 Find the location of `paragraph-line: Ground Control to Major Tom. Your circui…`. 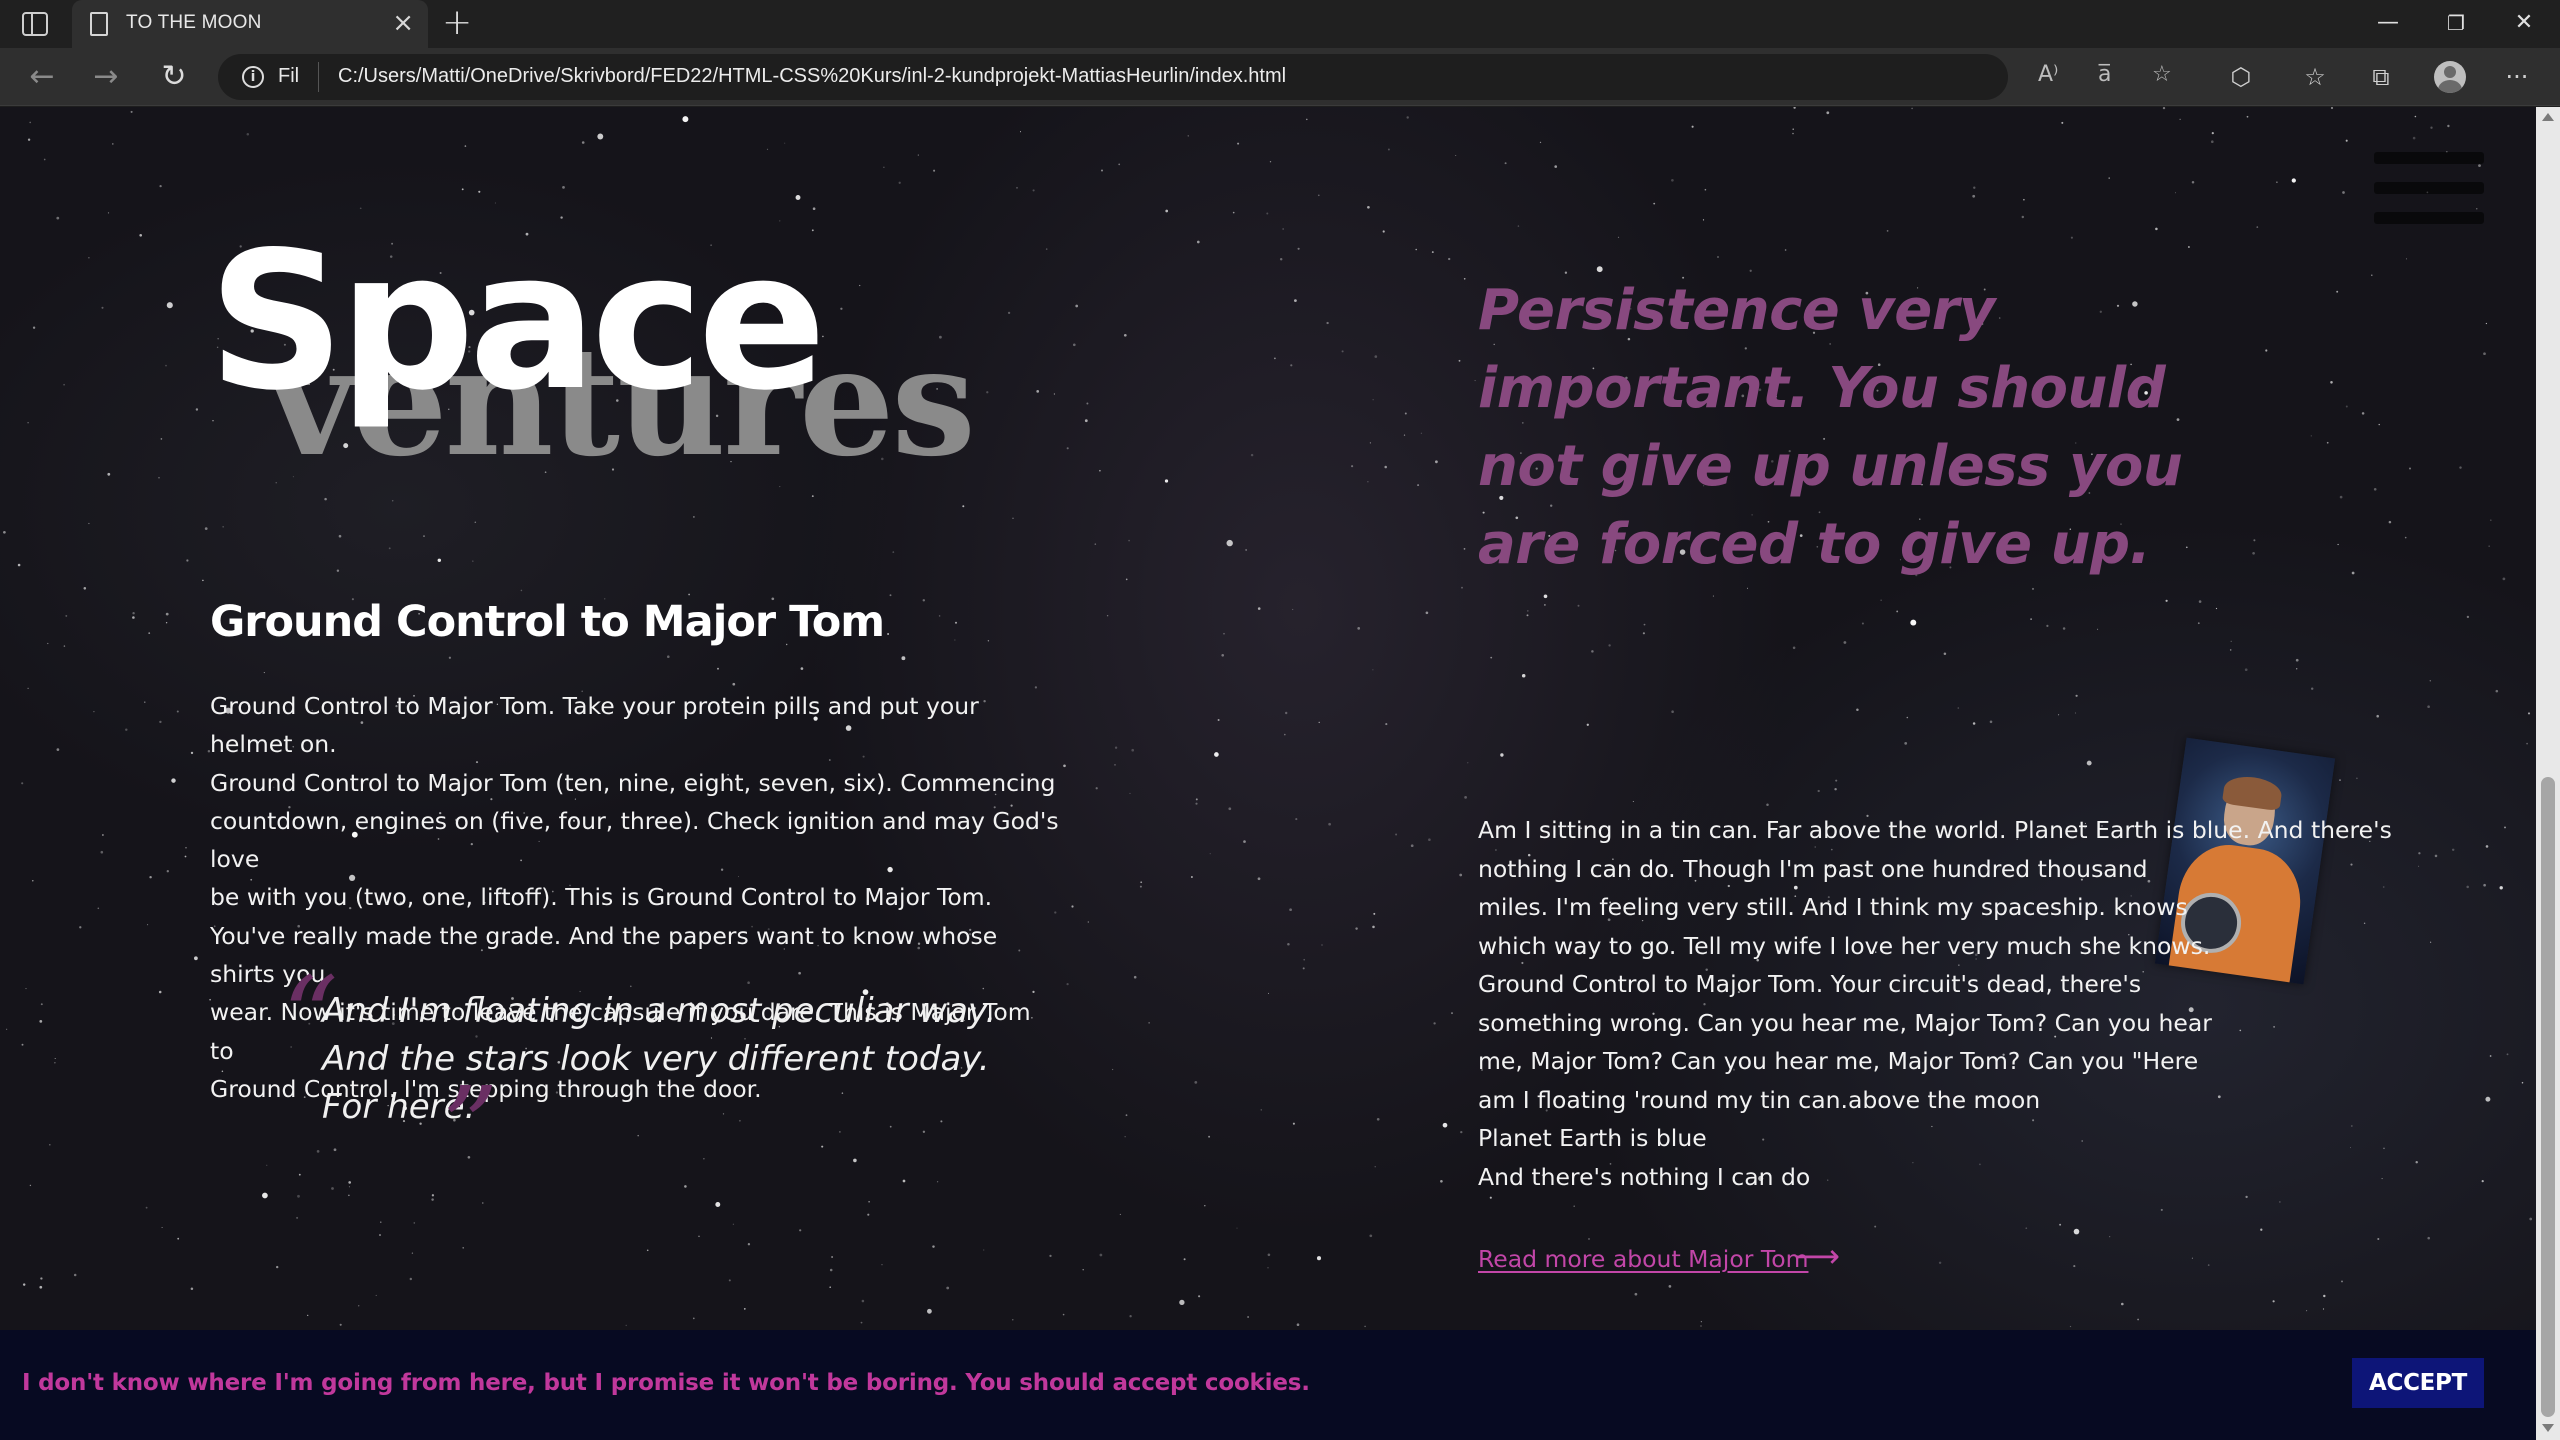

paragraph-line: Ground Control to Major Tom. Your circui… is located at coordinates (1810, 984).